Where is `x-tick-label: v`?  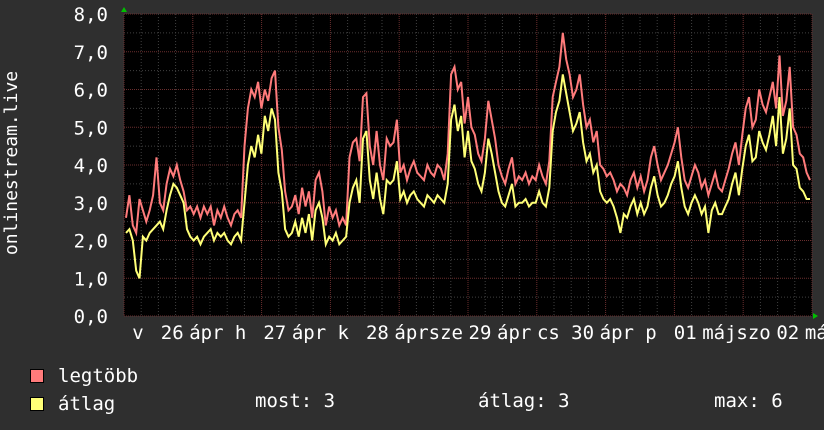 x-tick-label: v is located at coordinates (137, 333).